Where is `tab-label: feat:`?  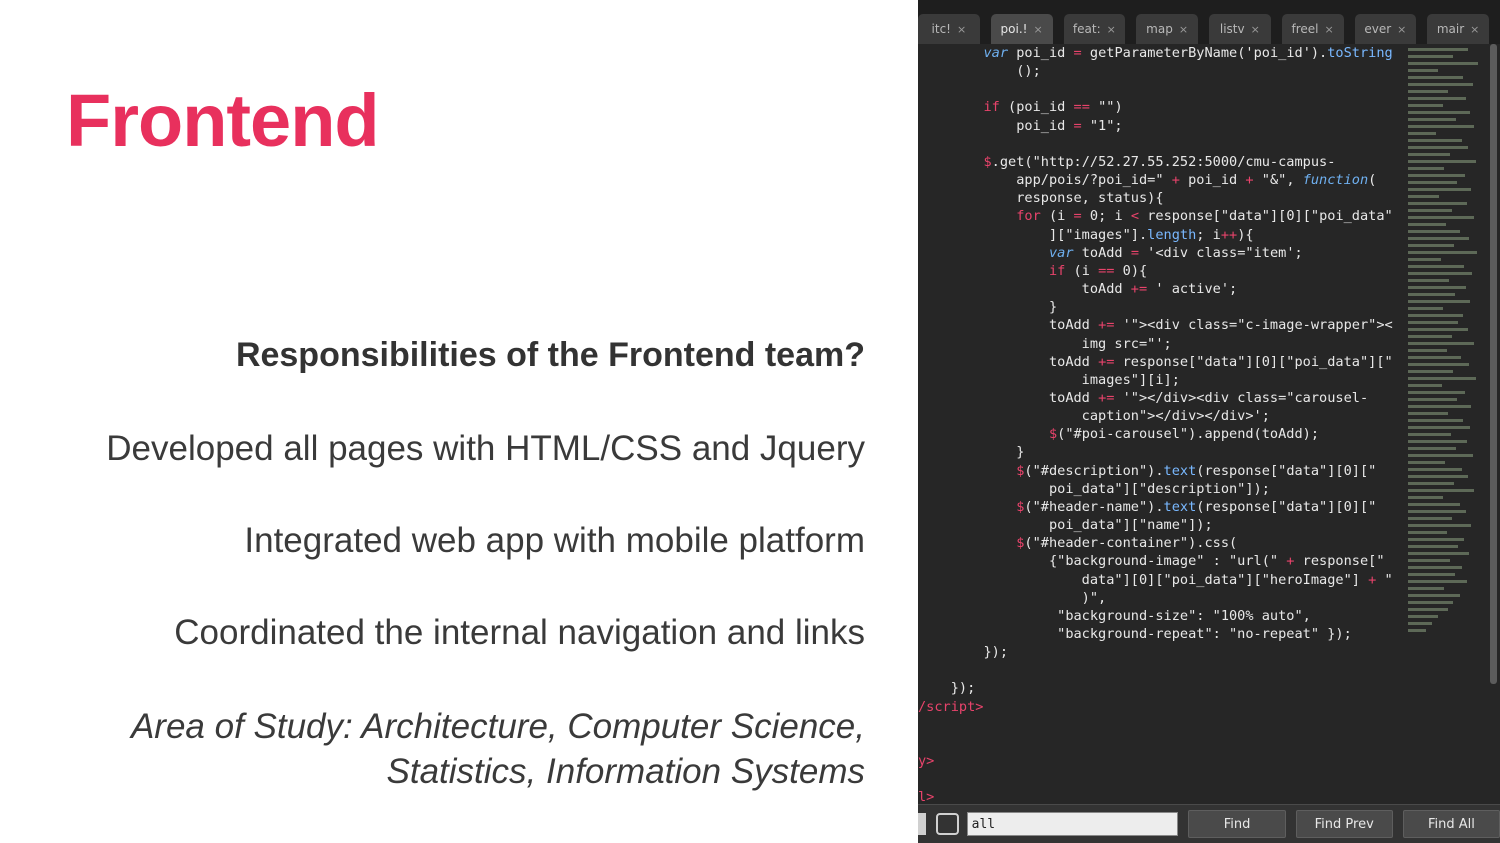 tab-label: feat: is located at coordinates (1086, 29).